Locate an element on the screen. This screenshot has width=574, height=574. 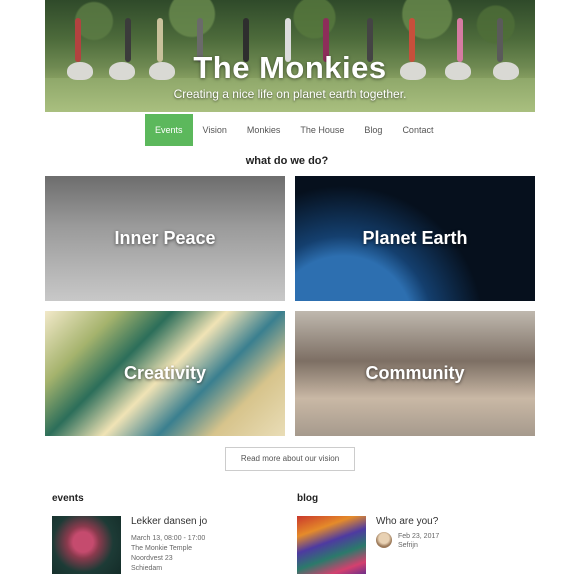
site-title: The Monkies is located at coordinates (290, 67).